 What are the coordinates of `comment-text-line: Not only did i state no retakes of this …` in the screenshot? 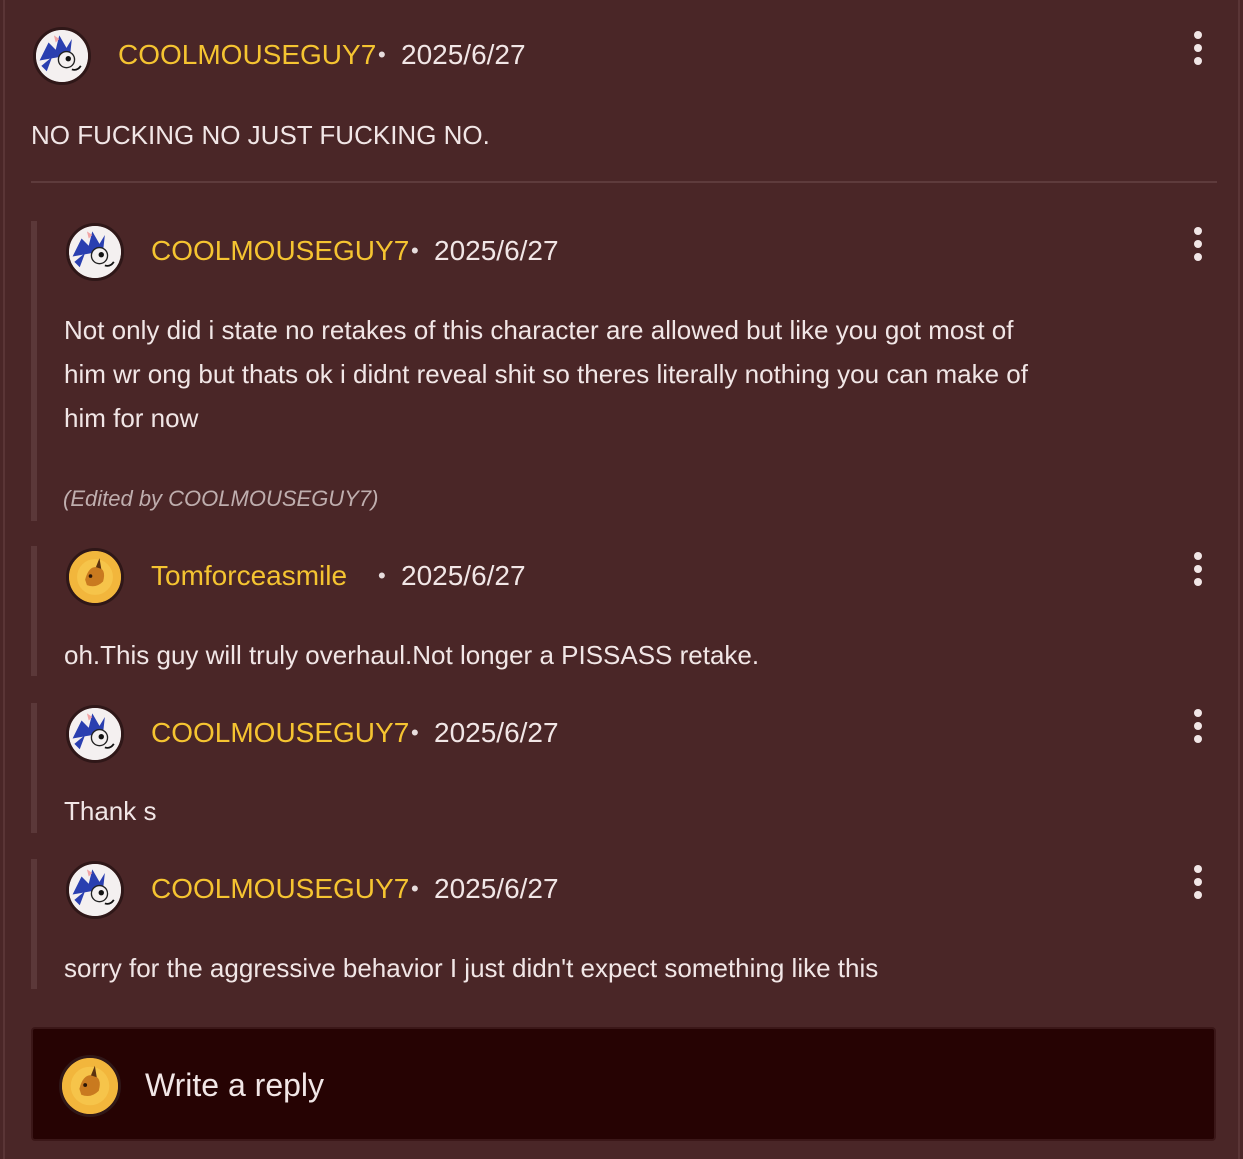 It's located at (539, 330).